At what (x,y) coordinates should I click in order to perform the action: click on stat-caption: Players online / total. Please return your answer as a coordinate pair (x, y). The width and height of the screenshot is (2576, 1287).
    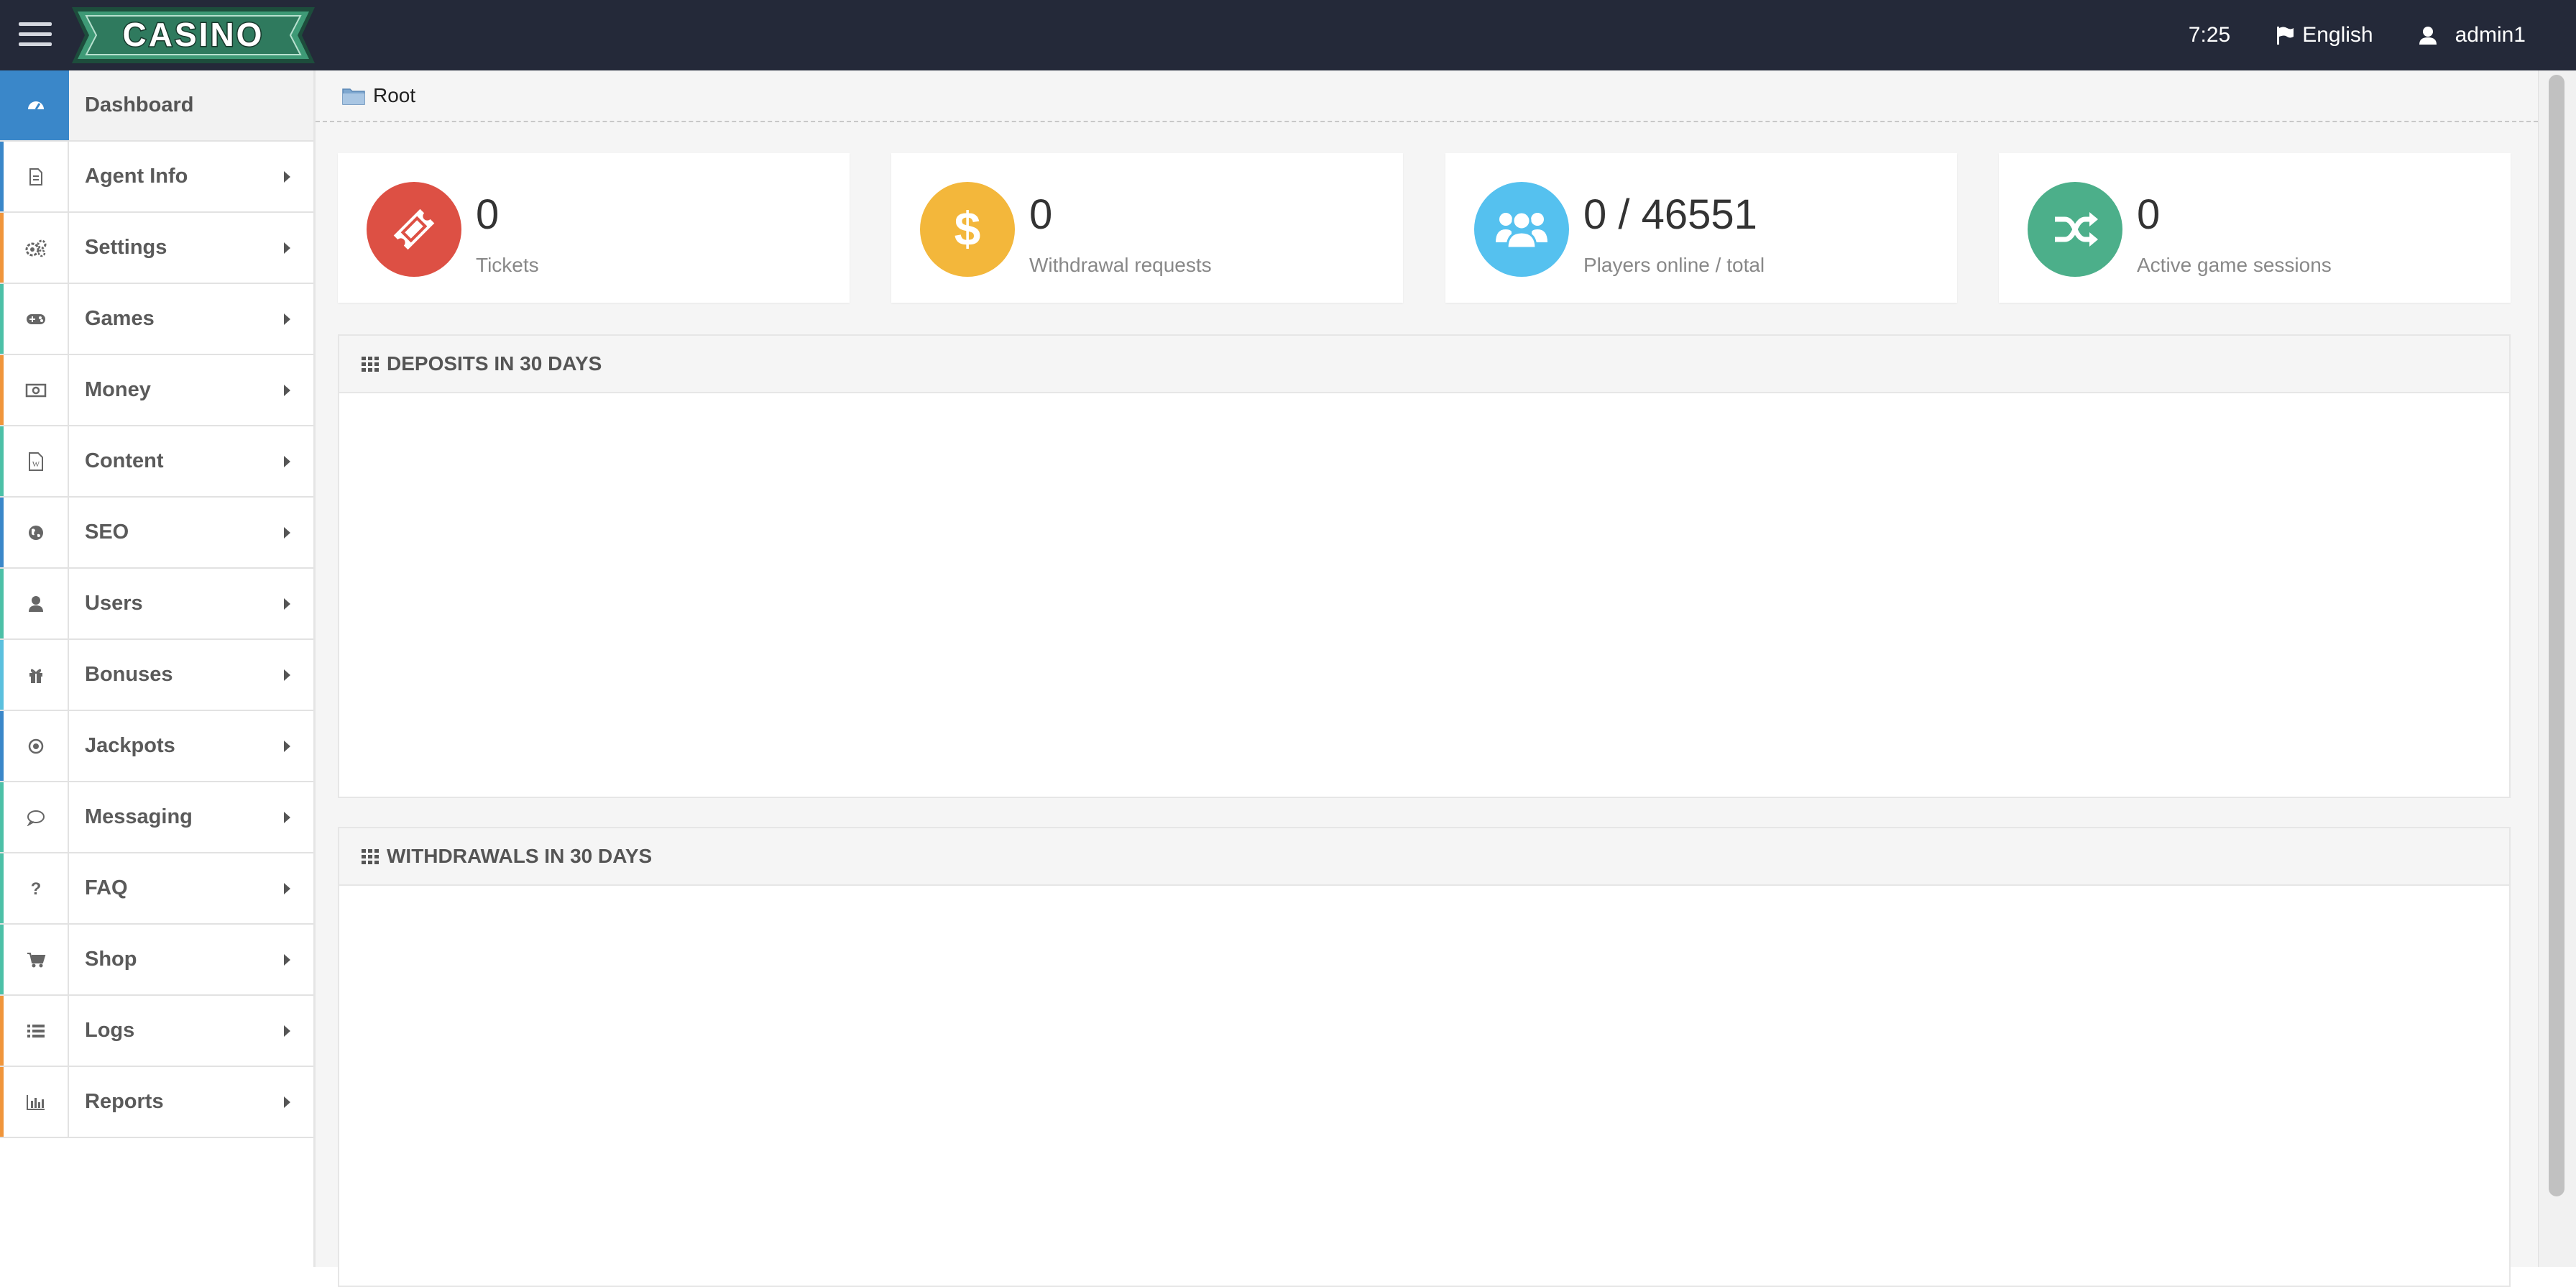
    Looking at the image, I should click on (1674, 265).